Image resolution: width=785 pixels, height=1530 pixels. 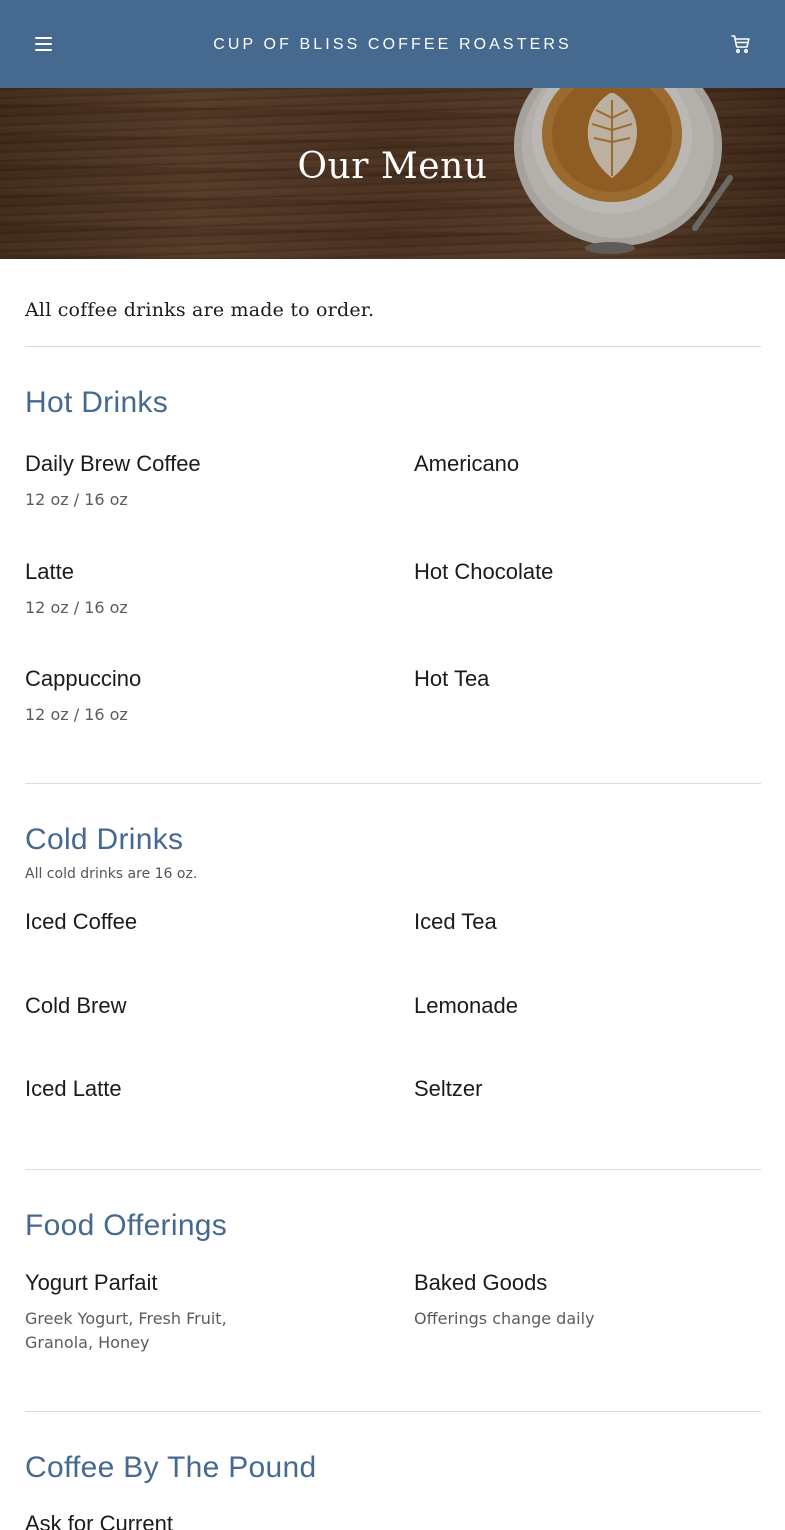 What do you see at coordinates (73, 1088) in the screenshot?
I see `menu-item: Iced Latte` at bounding box center [73, 1088].